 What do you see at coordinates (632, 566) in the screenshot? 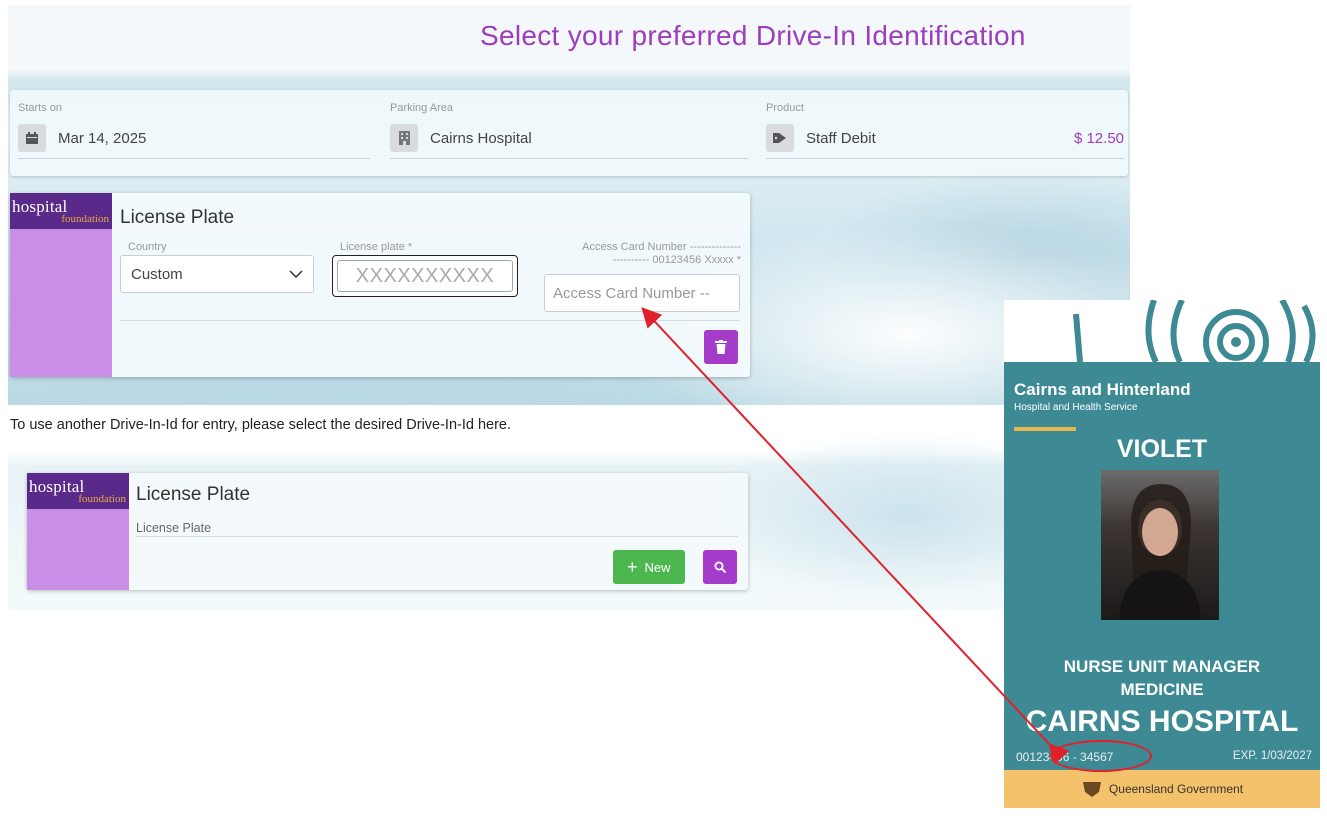
I see `plus-icon: +` at bounding box center [632, 566].